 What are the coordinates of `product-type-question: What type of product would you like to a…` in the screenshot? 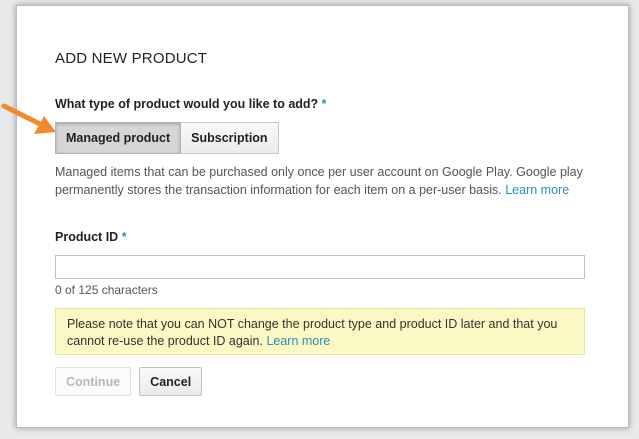 It's located at (191, 104).